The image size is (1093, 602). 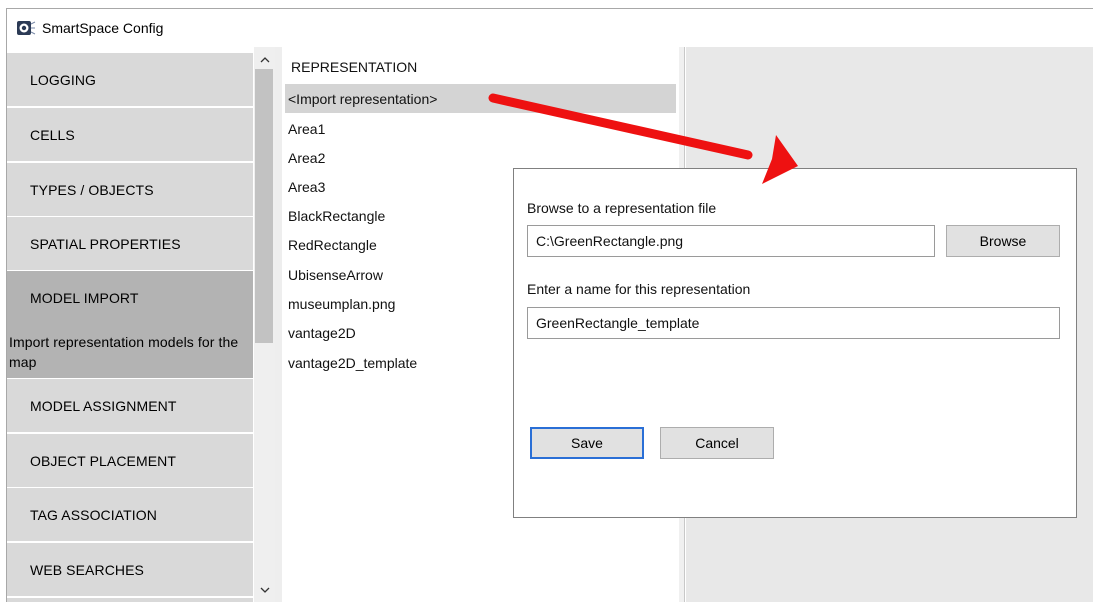 I want to click on sidebar-item-object-placement: OBJECT PLACEMENT, so click(x=130, y=460).